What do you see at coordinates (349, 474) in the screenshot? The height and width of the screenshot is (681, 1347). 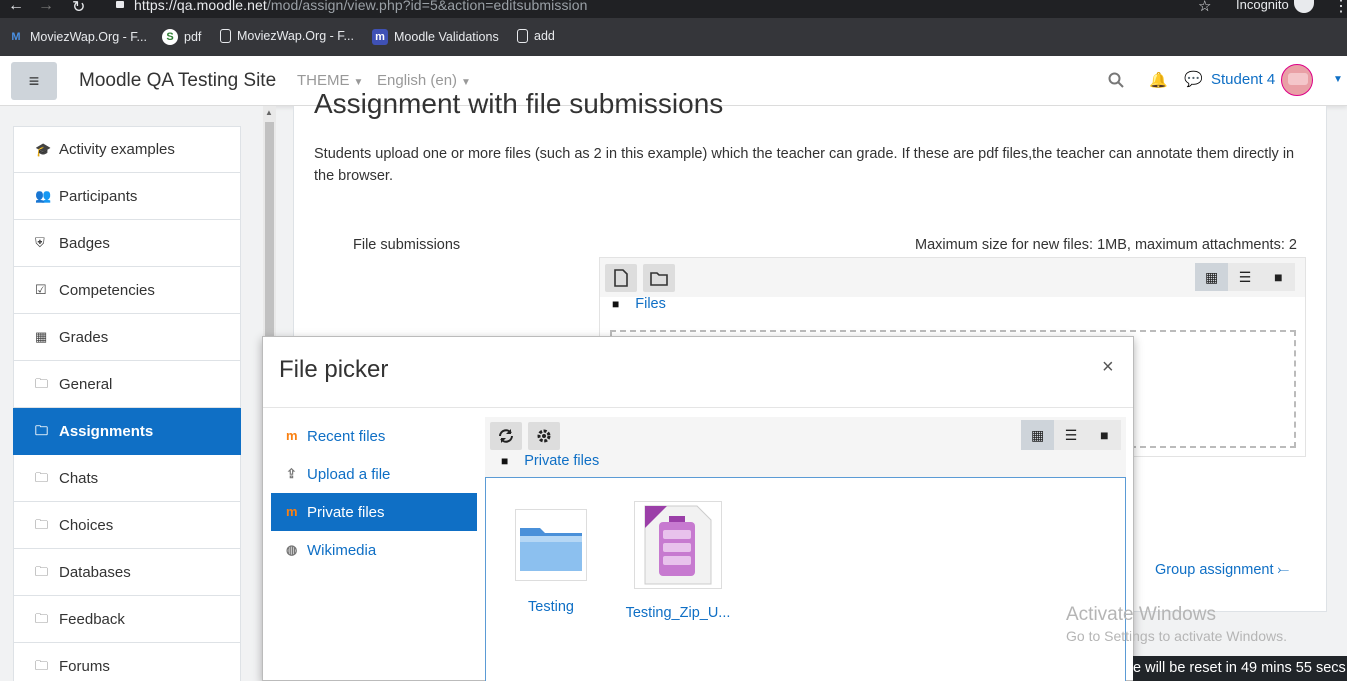 I see `repo-label: Upload a file` at bounding box center [349, 474].